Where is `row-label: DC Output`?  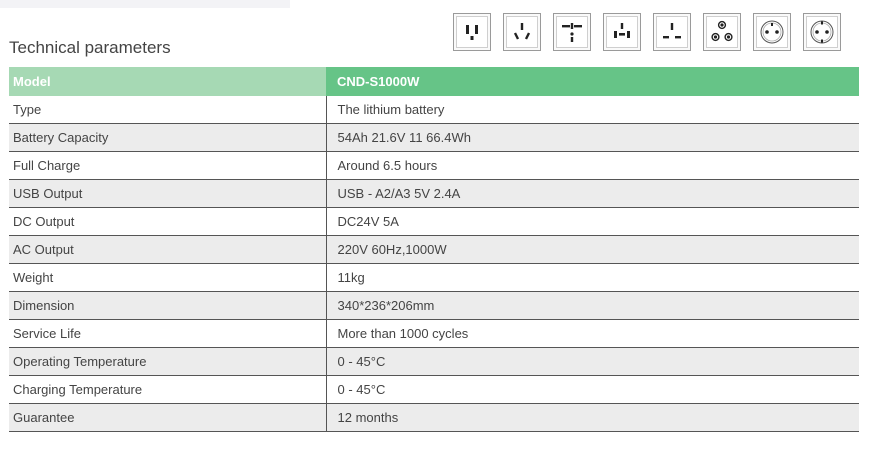 row-label: DC Output is located at coordinates (167, 221).